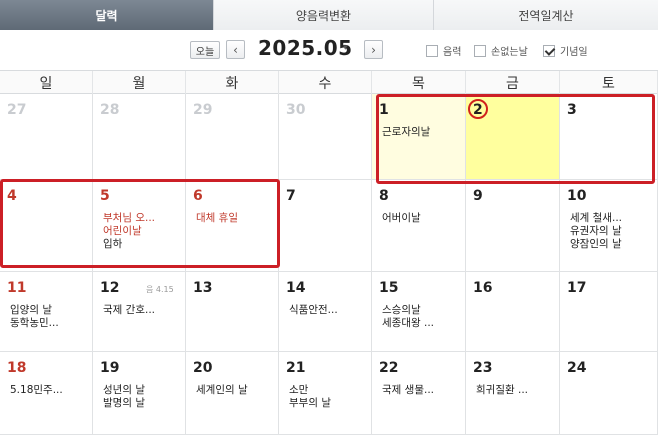  What do you see at coordinates (419, 226) in the screenshot?
I see `calendar-day-cell: 8 어버이날` at bounding box center [419, 226].